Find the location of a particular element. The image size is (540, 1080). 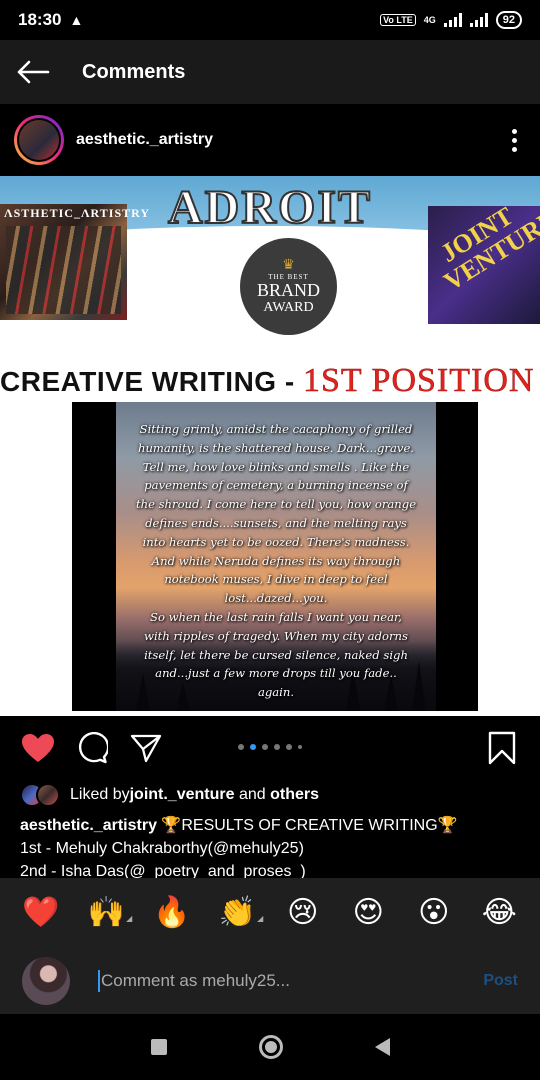

likes-others: others is located at coordinates (294, 795).